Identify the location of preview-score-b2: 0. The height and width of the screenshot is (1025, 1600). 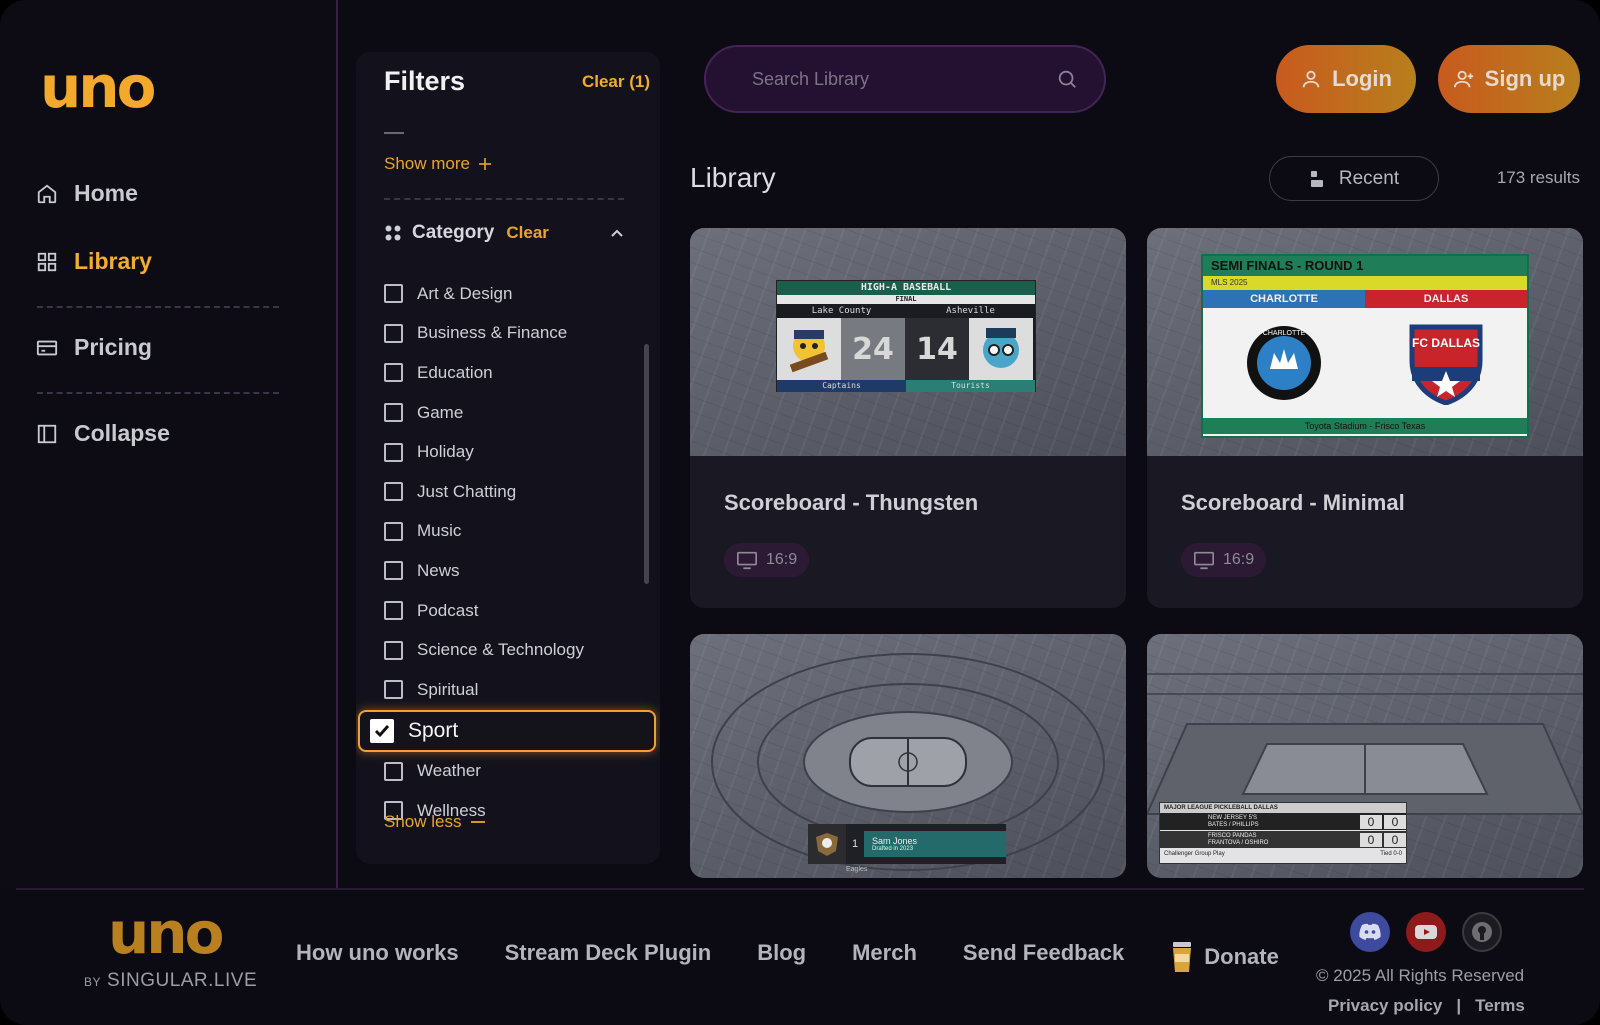
(1395, 839).